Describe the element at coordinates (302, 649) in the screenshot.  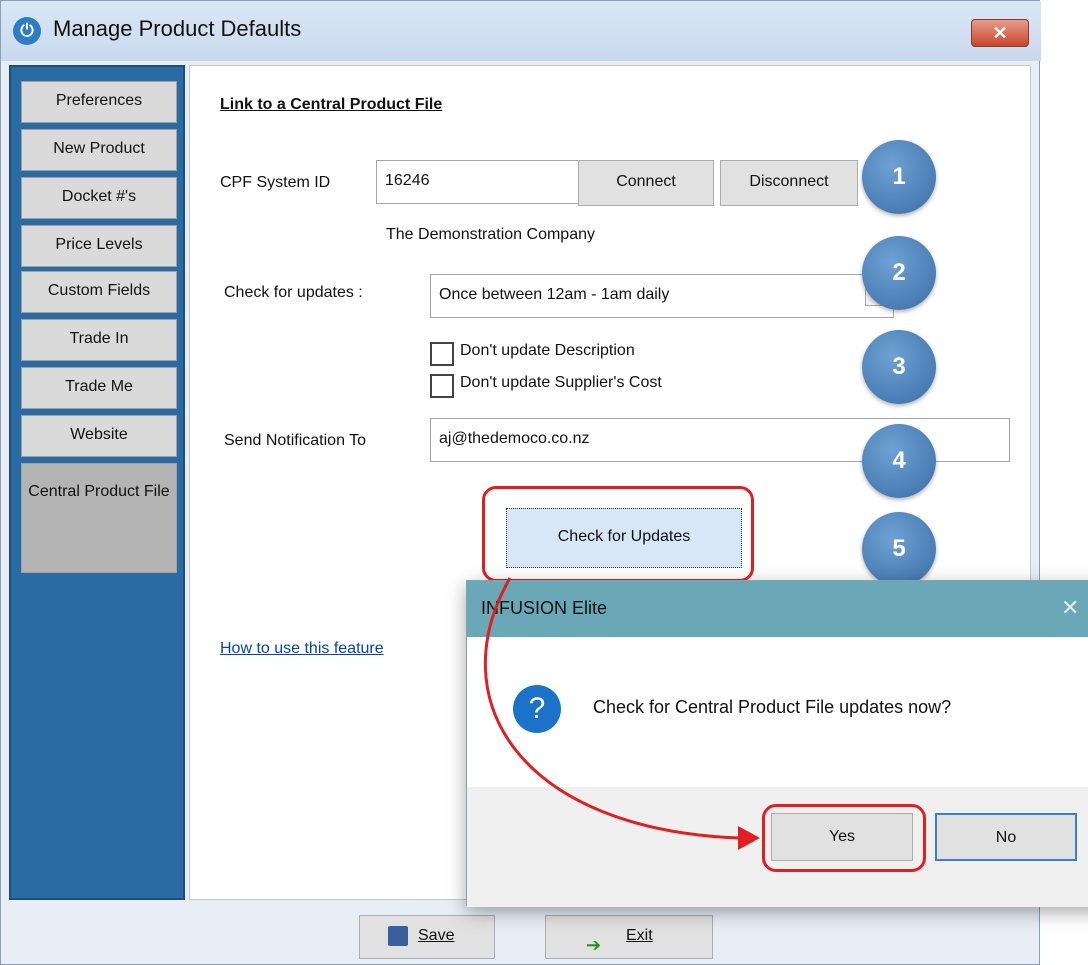
I see `help-link: How to use this feature` at that location.